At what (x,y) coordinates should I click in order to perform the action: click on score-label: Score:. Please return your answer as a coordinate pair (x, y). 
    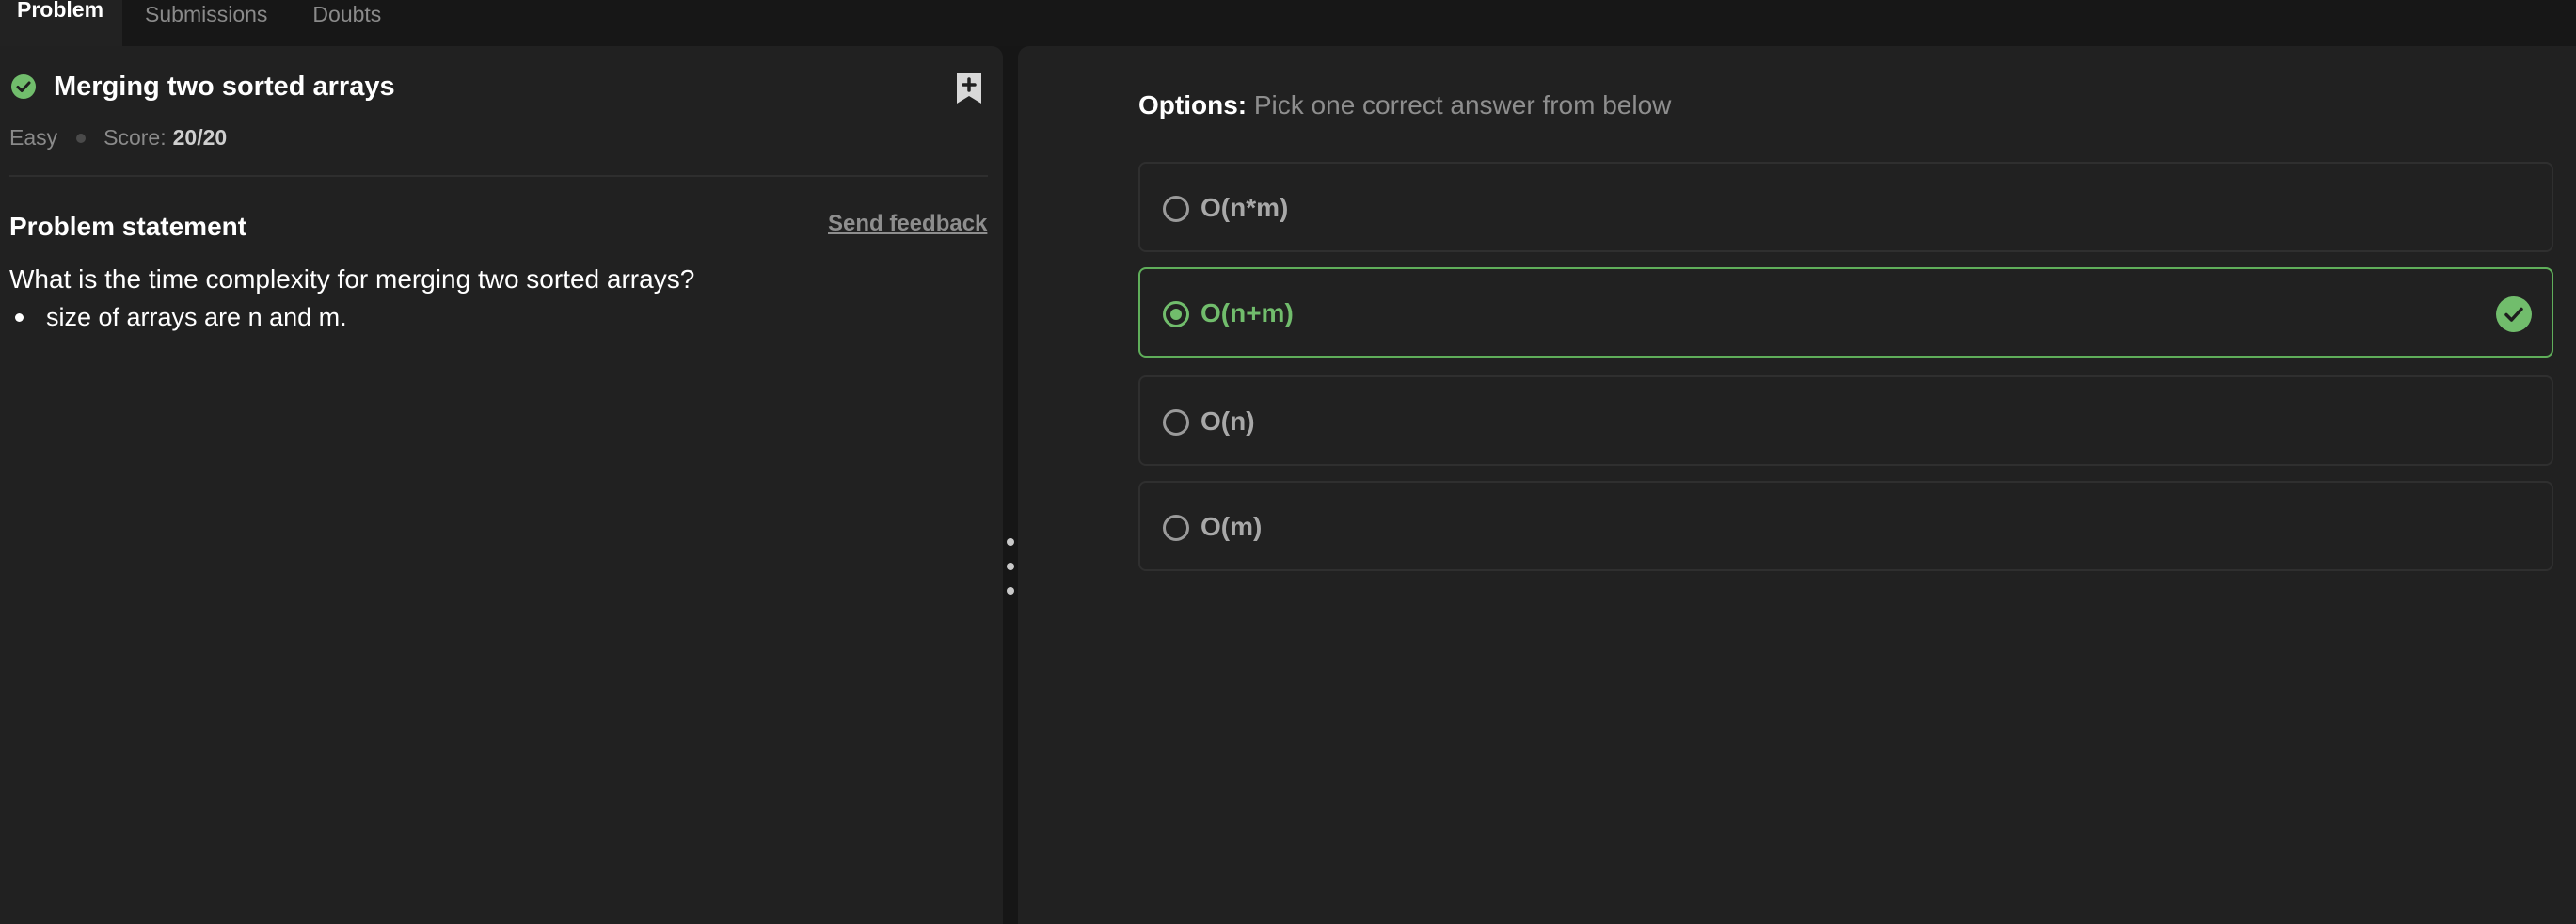
    Looking at the image, I should click on (135, 137).